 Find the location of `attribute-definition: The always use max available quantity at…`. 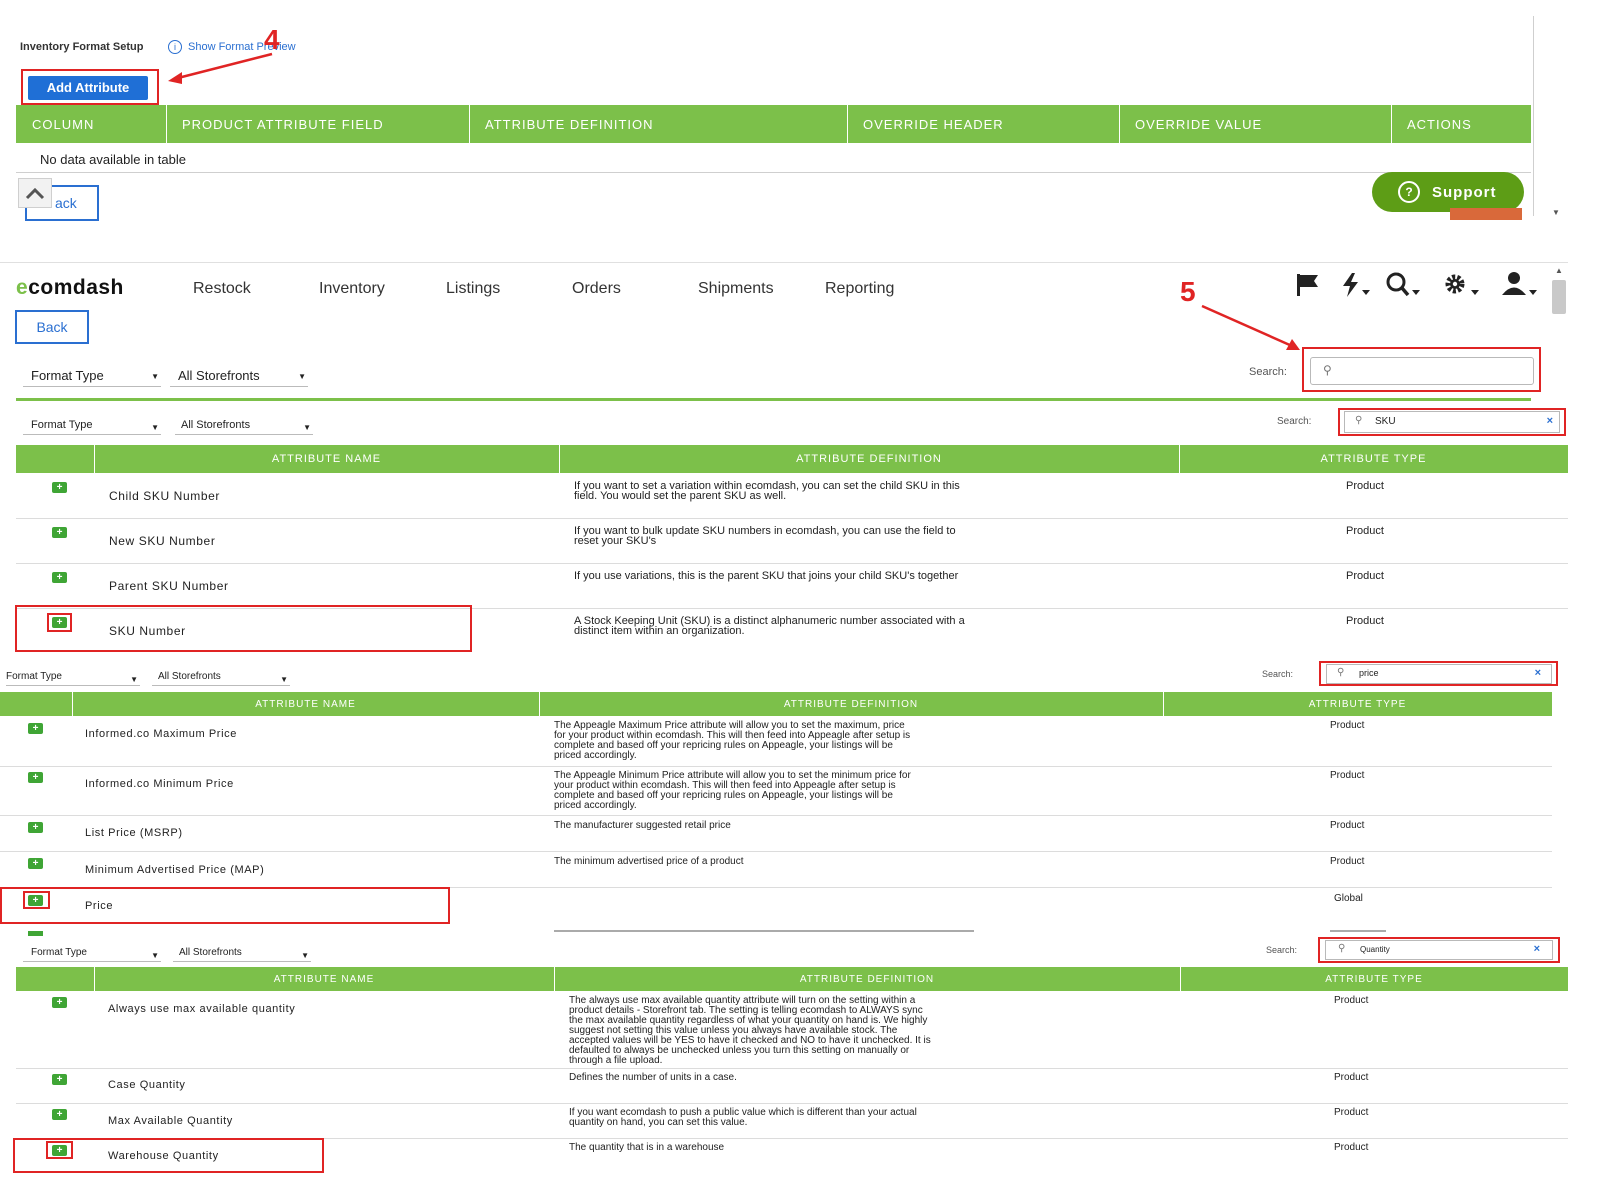

attribute-definition: The always use max available quantity at… is located at coordinates (750, 1030).